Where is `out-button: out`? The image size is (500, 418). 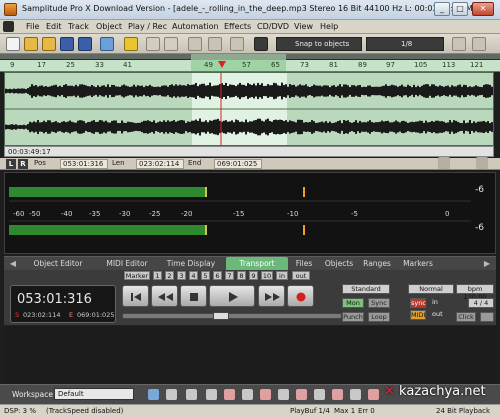 out-button: out is located at coordinates (301, 275).